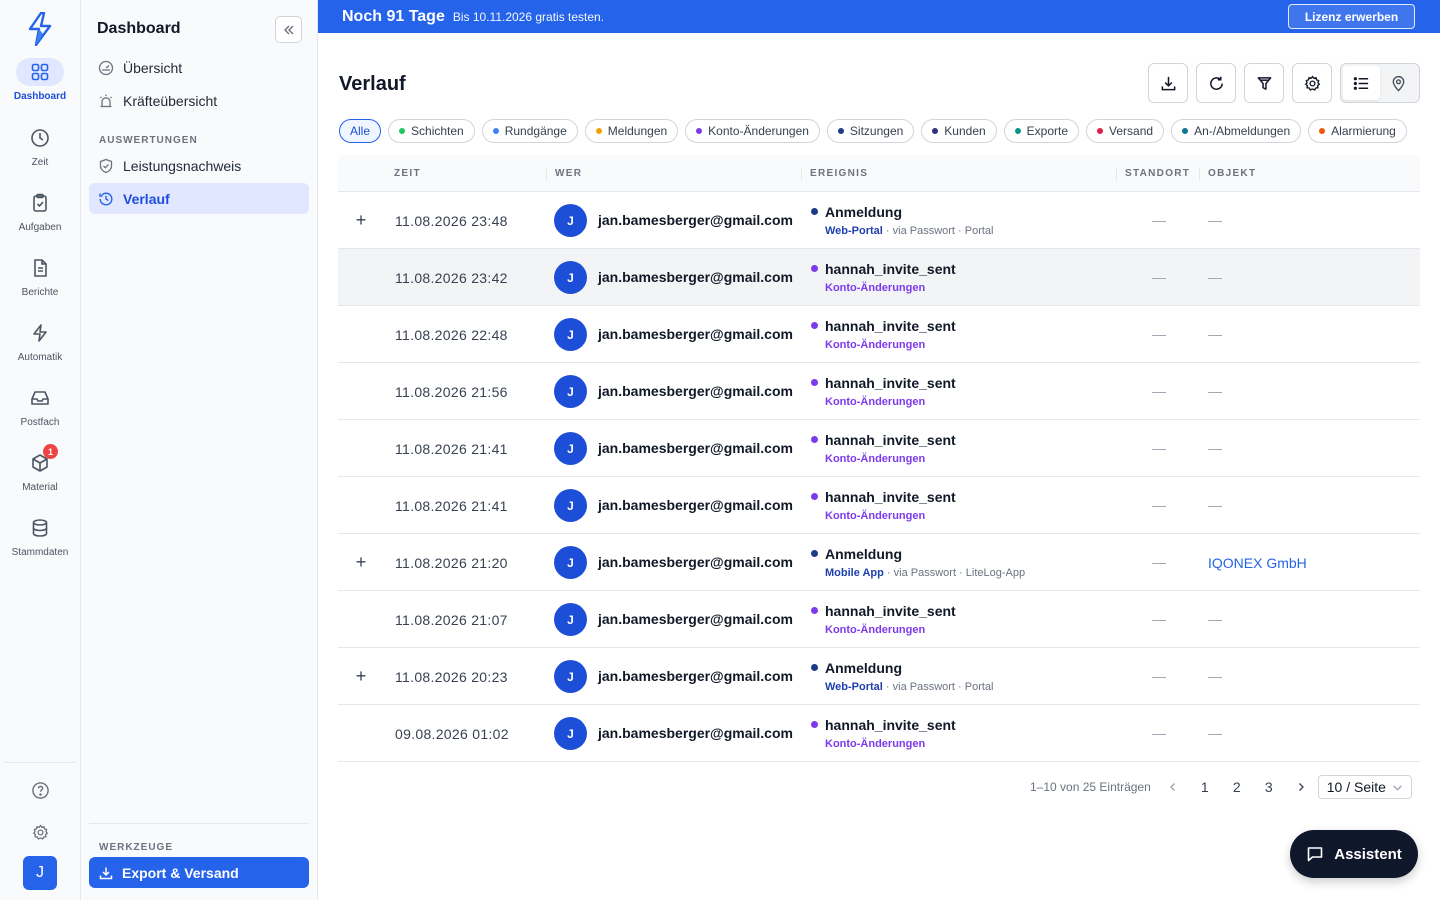  Describe the element at coordinates (403, 174) in the screenshot. I see `column-header-zeit: ZEIT` at that location.